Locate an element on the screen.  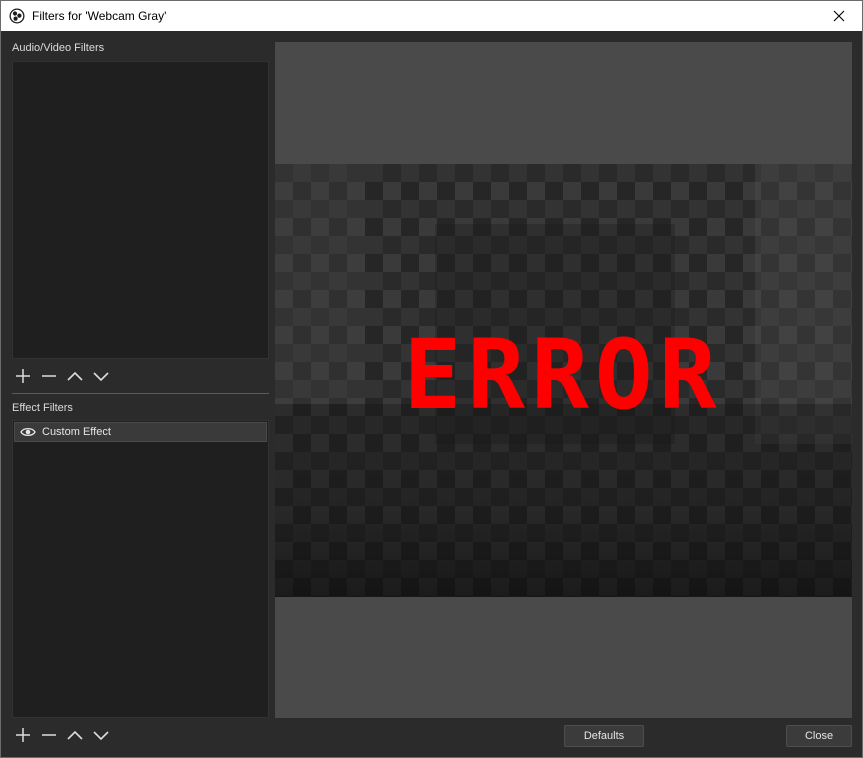
panel-splitter is located at coordinates (140, 393).